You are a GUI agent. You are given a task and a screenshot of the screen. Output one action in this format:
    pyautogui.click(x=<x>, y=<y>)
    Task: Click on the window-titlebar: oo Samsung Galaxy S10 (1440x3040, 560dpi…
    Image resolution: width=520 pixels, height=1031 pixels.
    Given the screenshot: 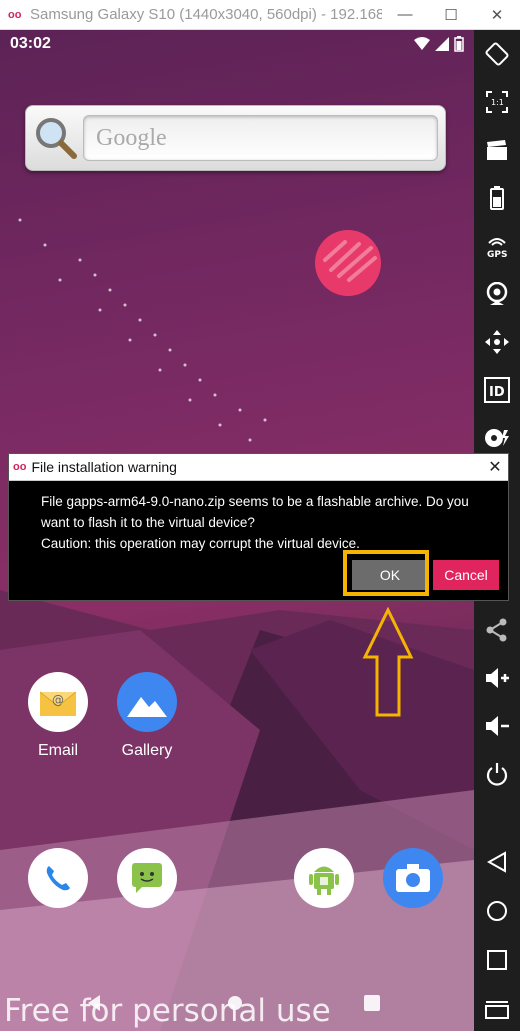 What is the action you would take?
    pyautogui.click(x=260, y=15)
    